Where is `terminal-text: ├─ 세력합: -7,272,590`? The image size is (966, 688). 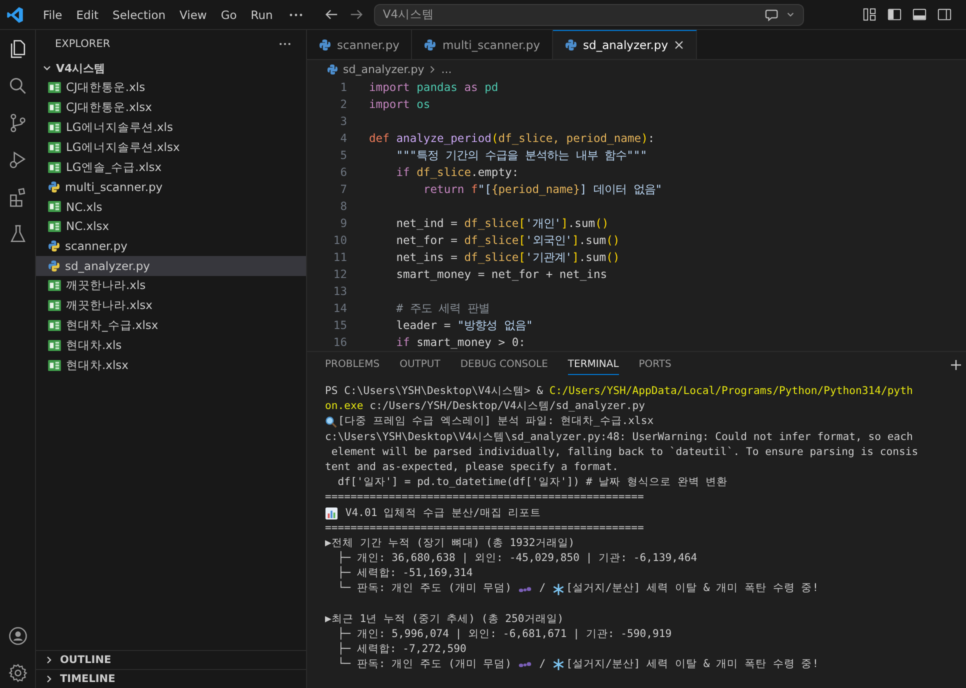
terminal-text: ├─ 세력합: -7,272,590 is located at coordinates (401, 649).